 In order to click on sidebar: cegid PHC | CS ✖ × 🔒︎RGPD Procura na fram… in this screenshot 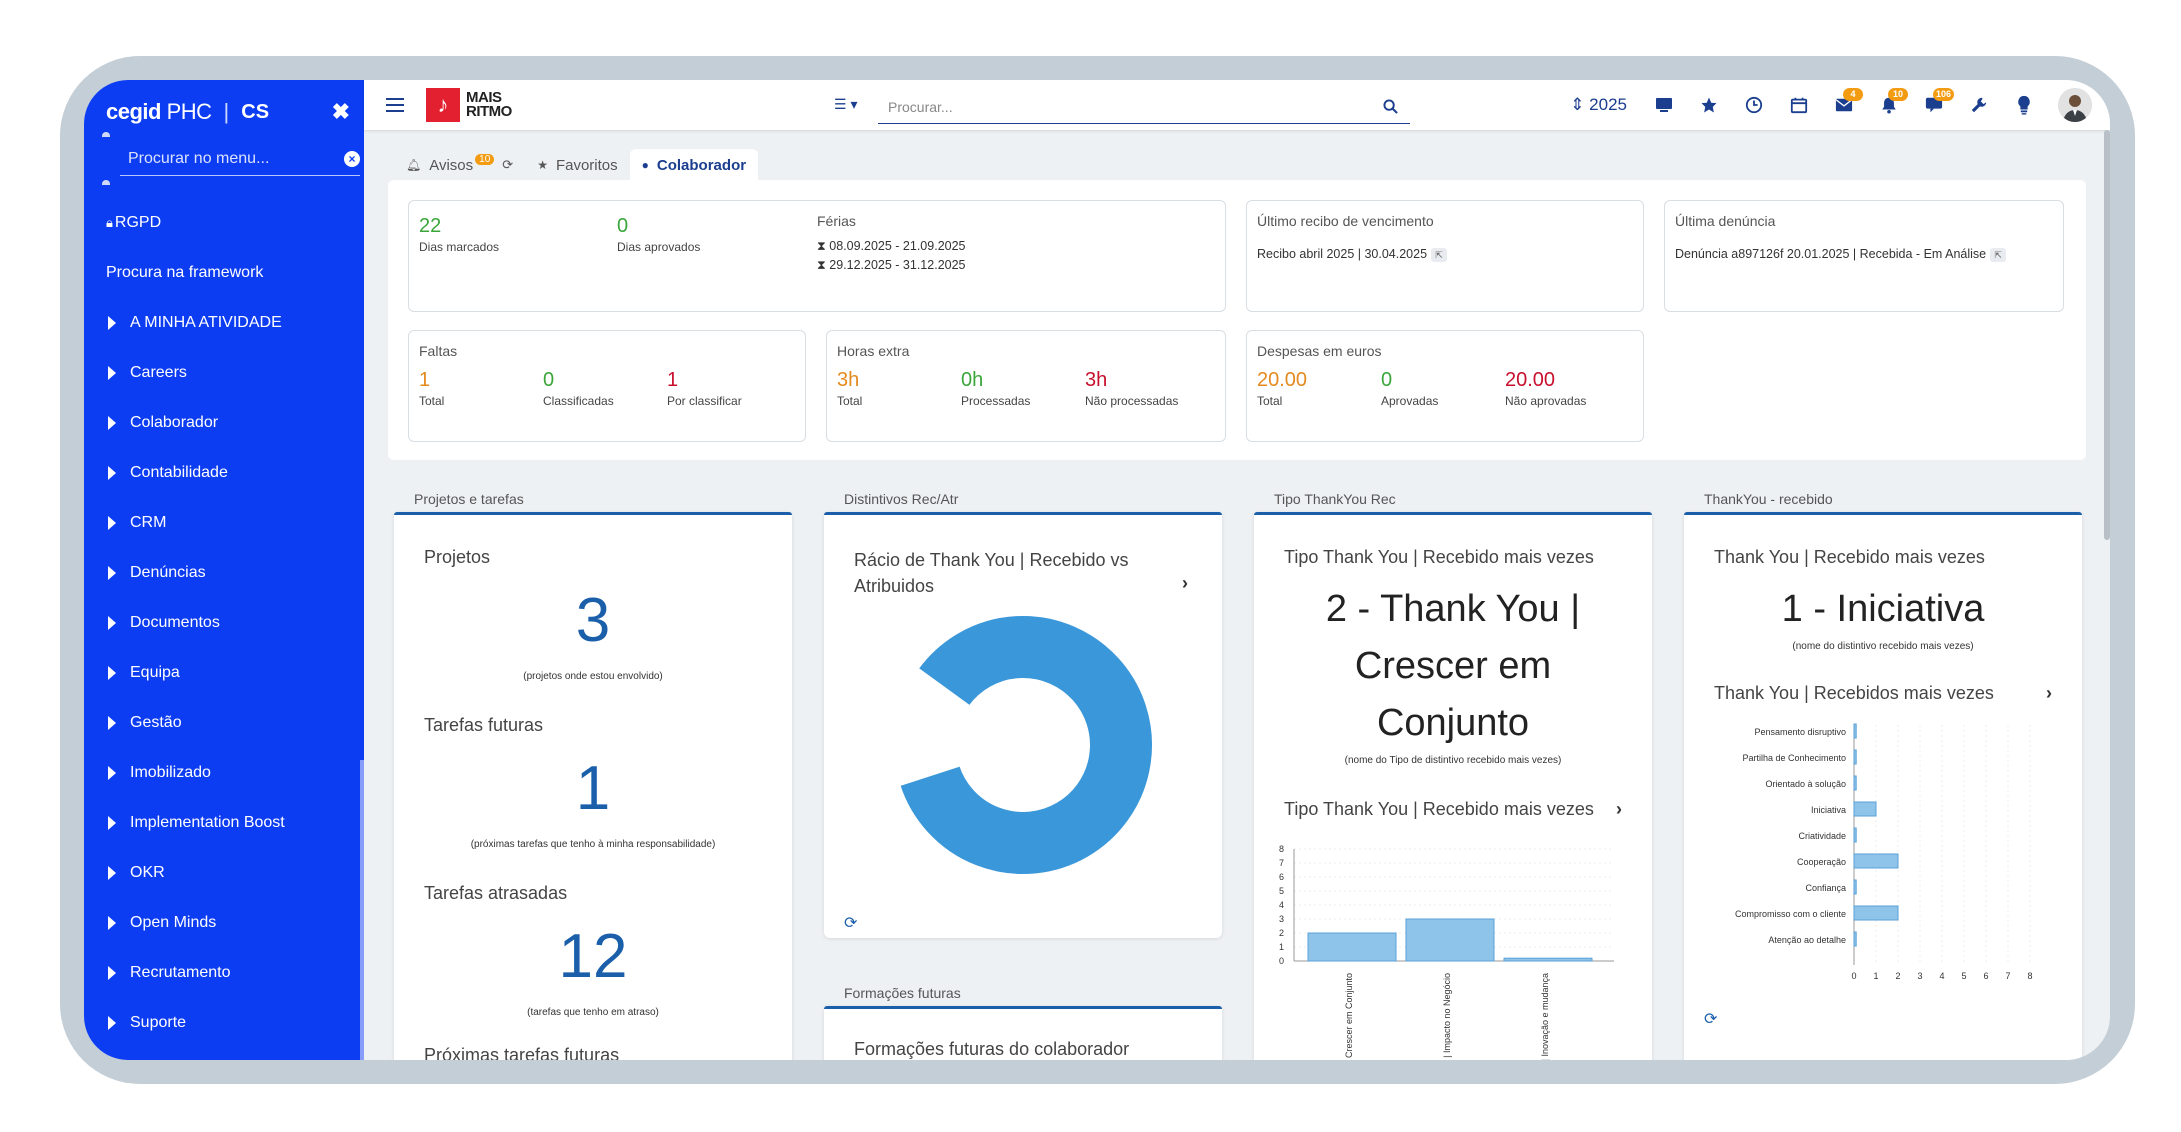, I will do `click(224, 570)`.